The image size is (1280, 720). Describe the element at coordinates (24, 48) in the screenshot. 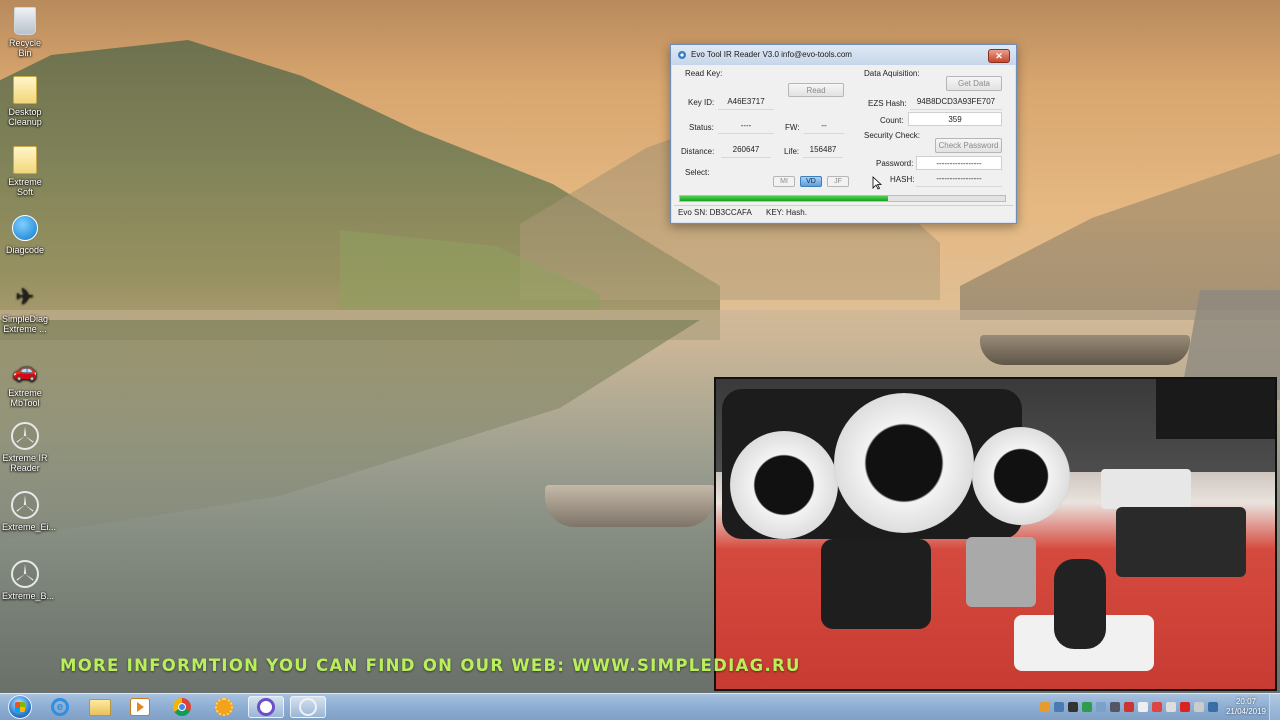

I see `desktop-icon-label: Recycle Bin` at that location.